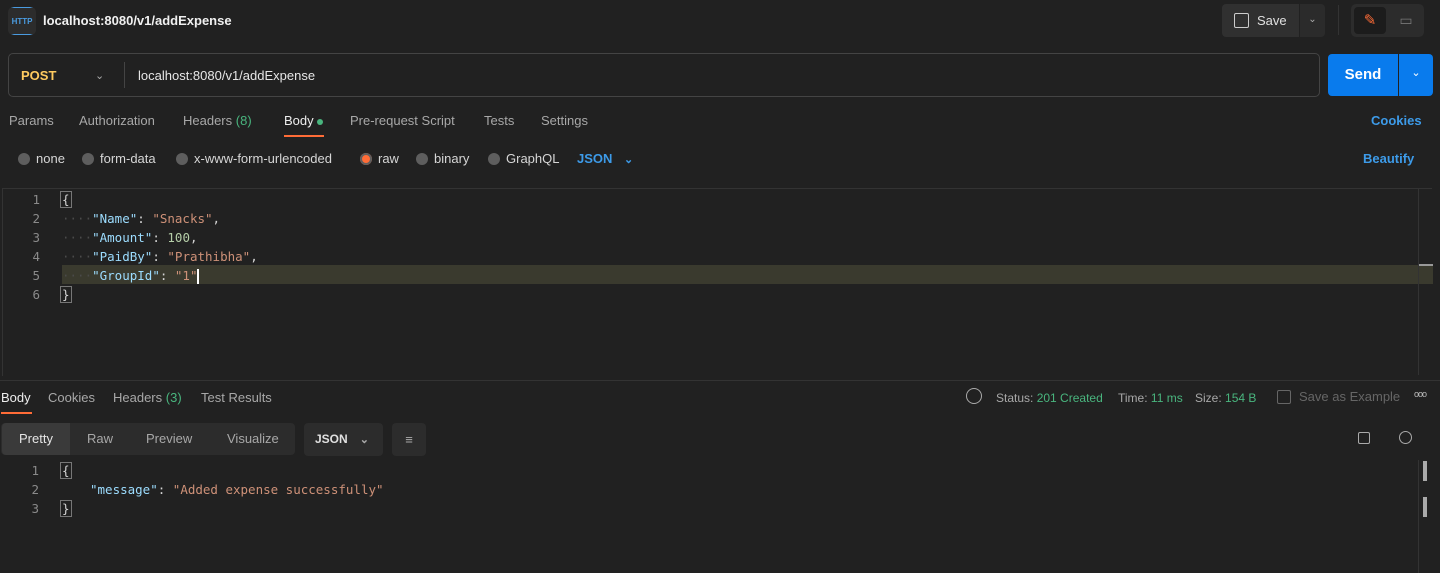 This screenshot has height=573, width=1440. I want to click on request-title: localhost:8080/v1/addExpense, so click(137, 20).